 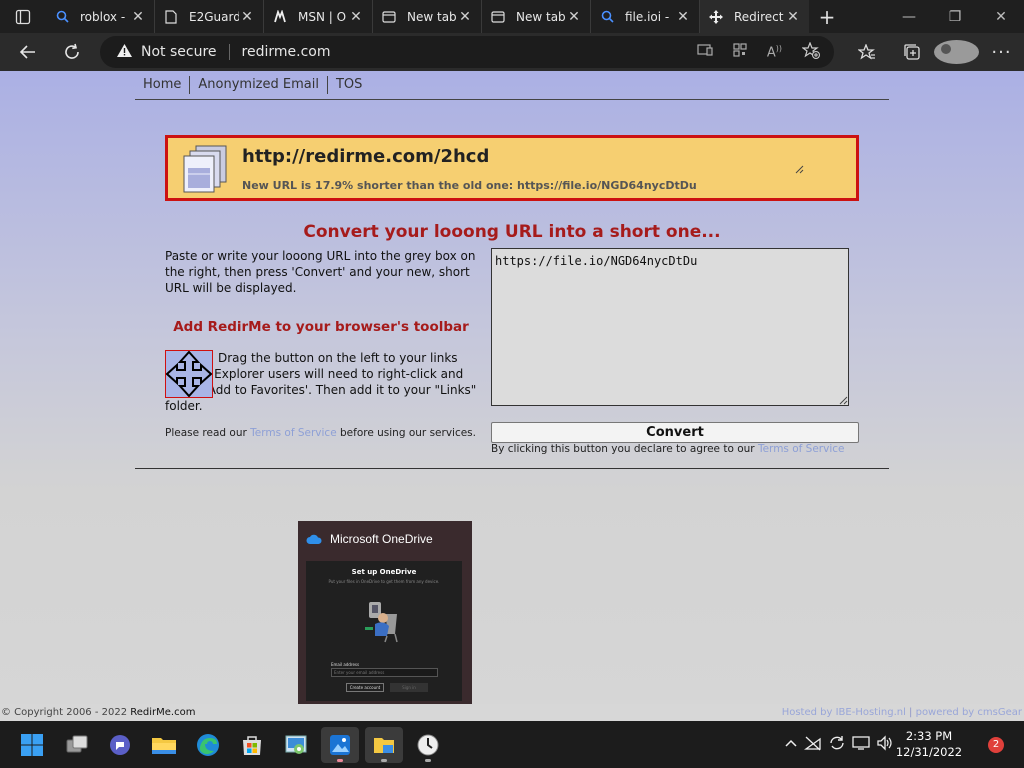 What do you see at coordinates (381, 622) in the screenshot?
I see `onedrive-illustration` at bounding box center [381, 622].